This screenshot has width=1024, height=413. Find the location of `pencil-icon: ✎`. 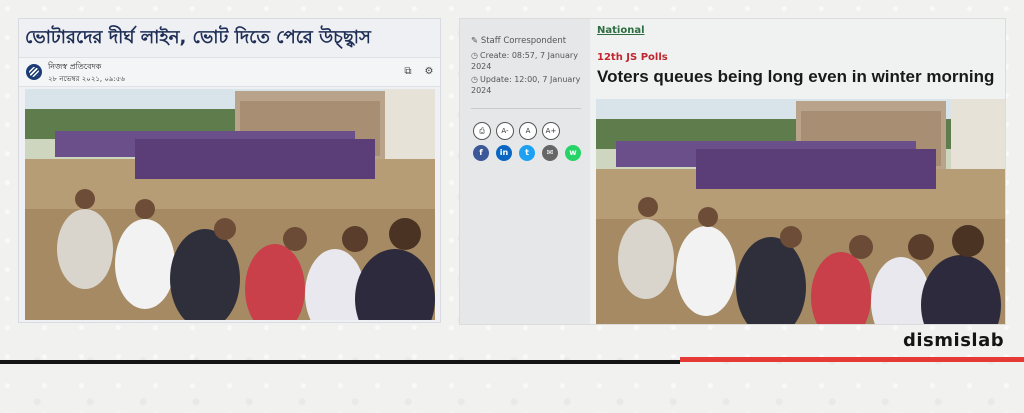

pencil-icon: ✎ is located at coordinates (475, 41).